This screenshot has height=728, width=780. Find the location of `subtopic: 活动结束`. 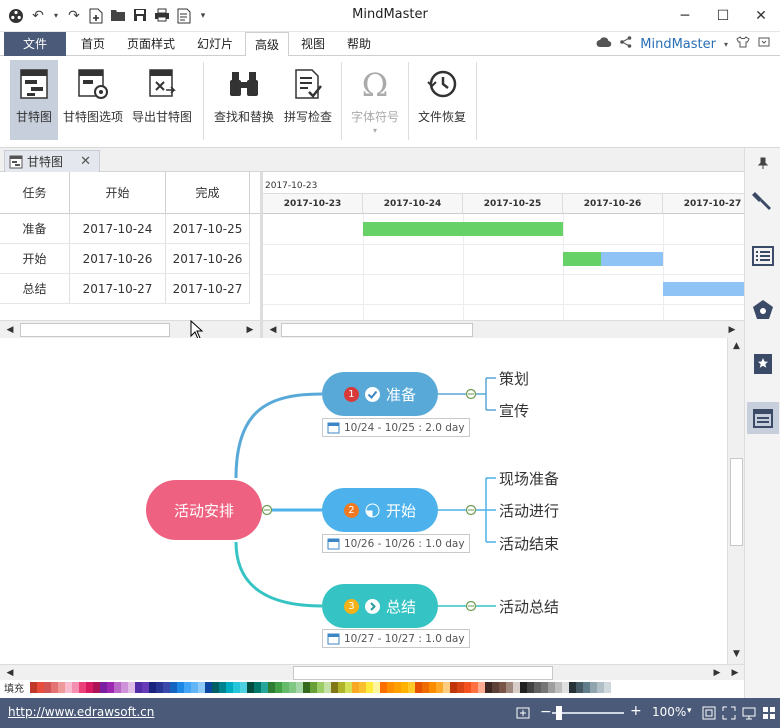

subtopic: 活动结束 is located at coordinates (529, 543).